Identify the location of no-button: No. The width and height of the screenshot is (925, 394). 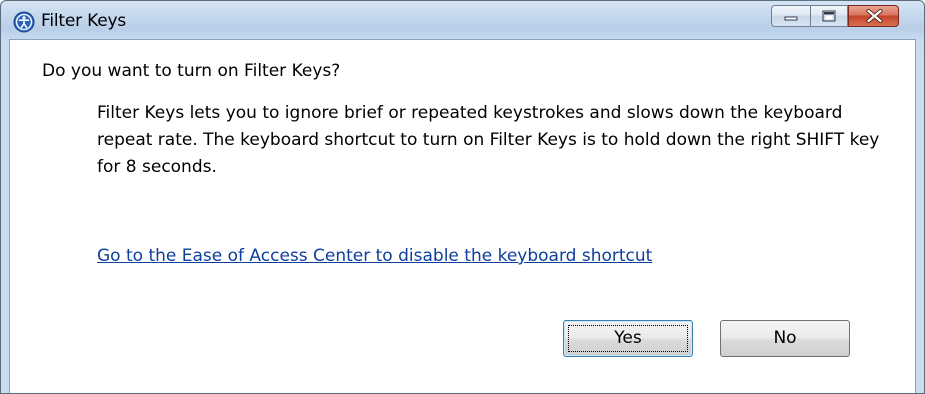
(785, 338).